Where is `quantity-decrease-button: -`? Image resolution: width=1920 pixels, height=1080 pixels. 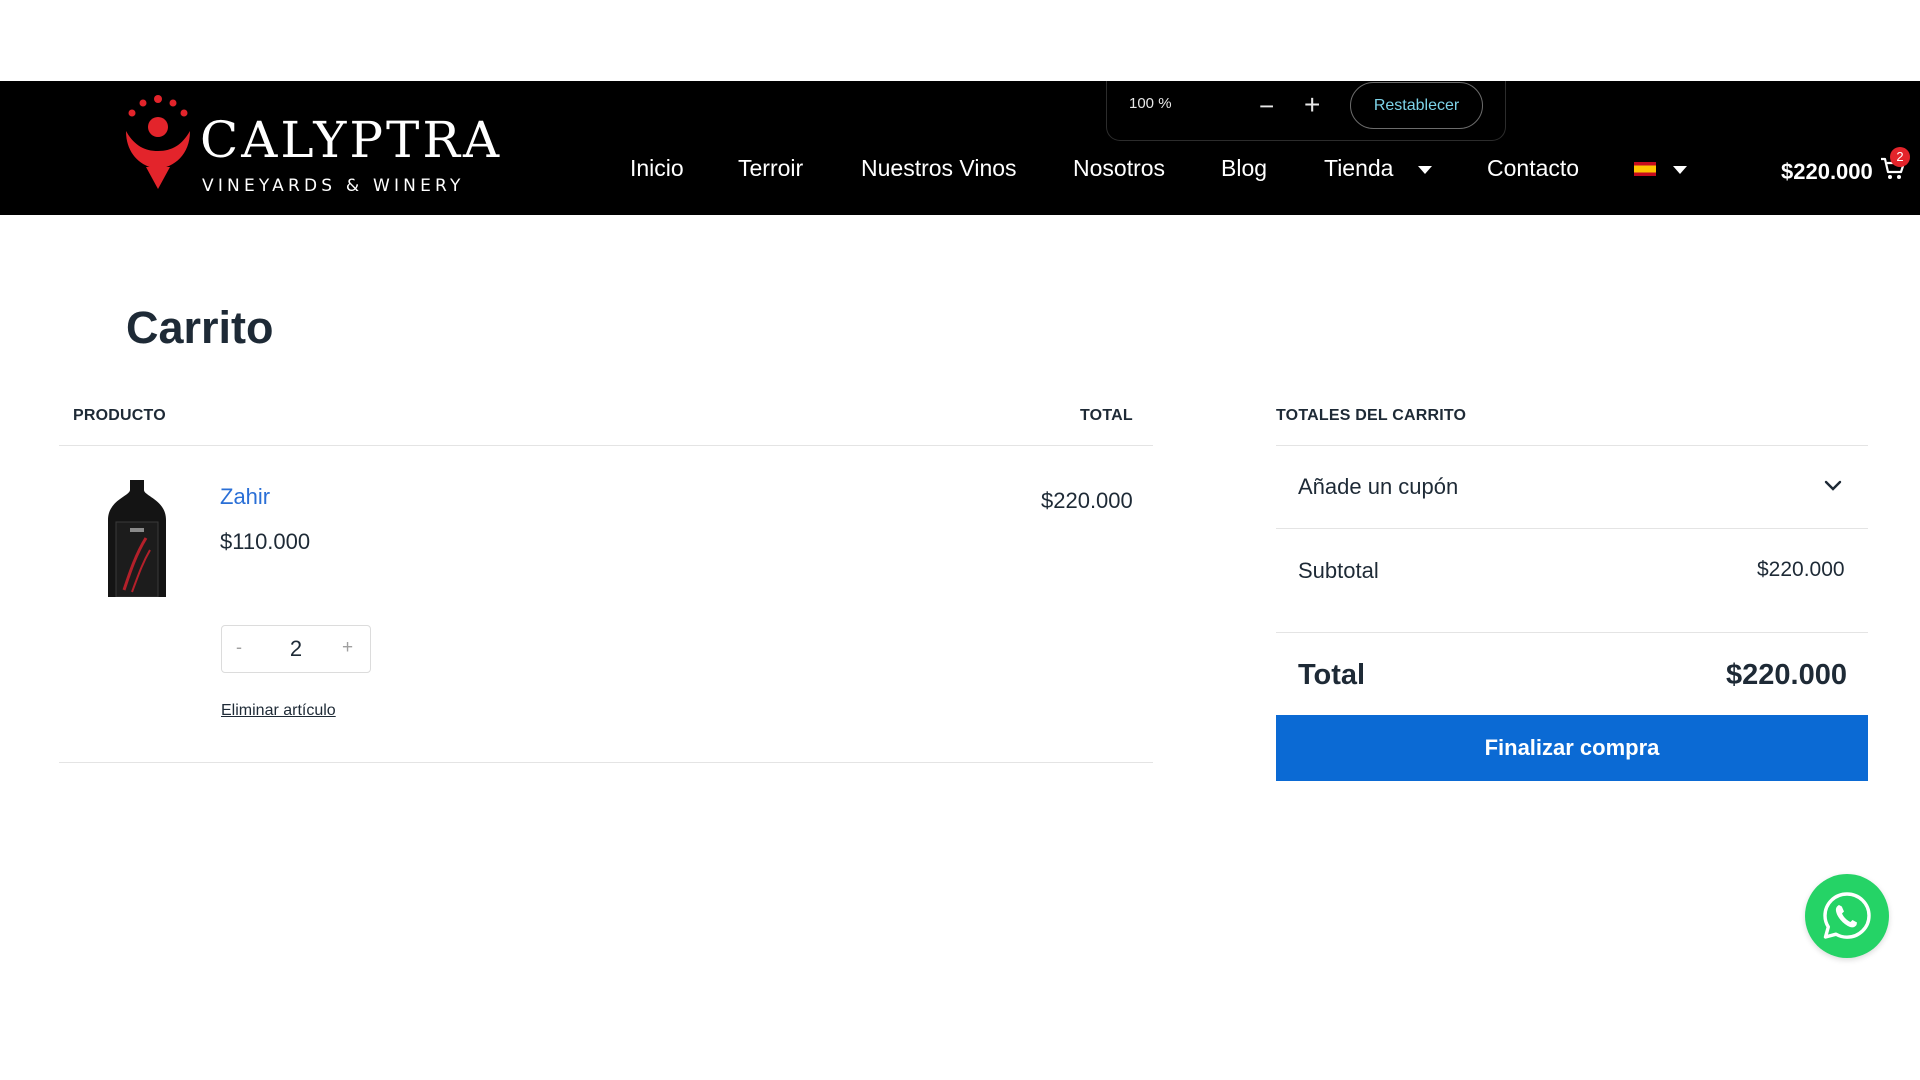 quantity-decrease-button: - is located at coordinates (239, 647).